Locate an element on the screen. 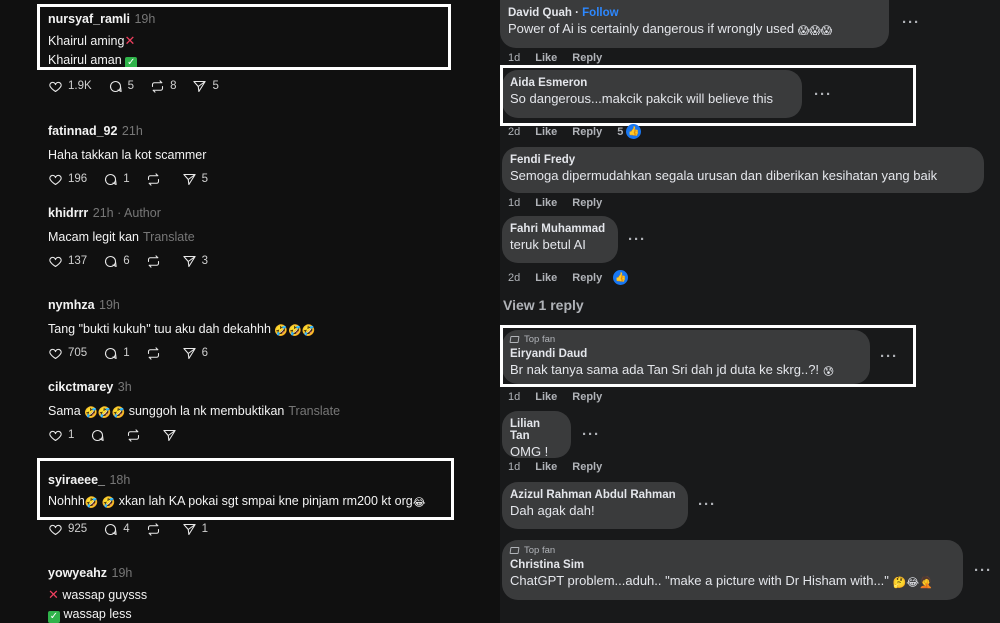 The width and height of the screenshot is (1000, 623). username: nursyaf_ramli is located at coordinates (89, 19).